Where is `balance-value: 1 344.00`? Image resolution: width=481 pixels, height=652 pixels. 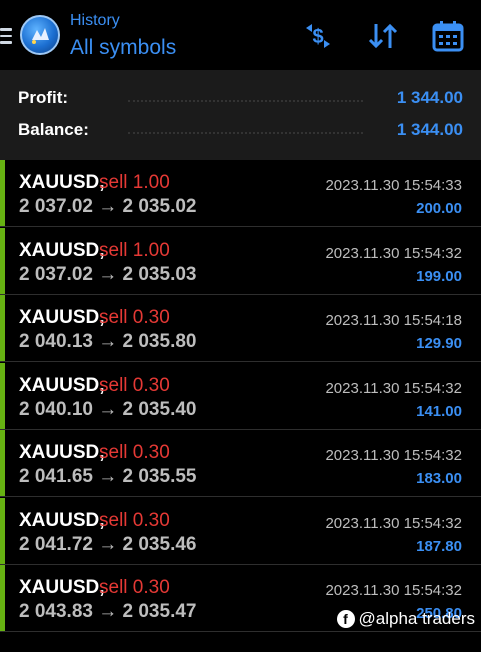 balance-value: 1 344.00 is located at coordinates (429, 129).